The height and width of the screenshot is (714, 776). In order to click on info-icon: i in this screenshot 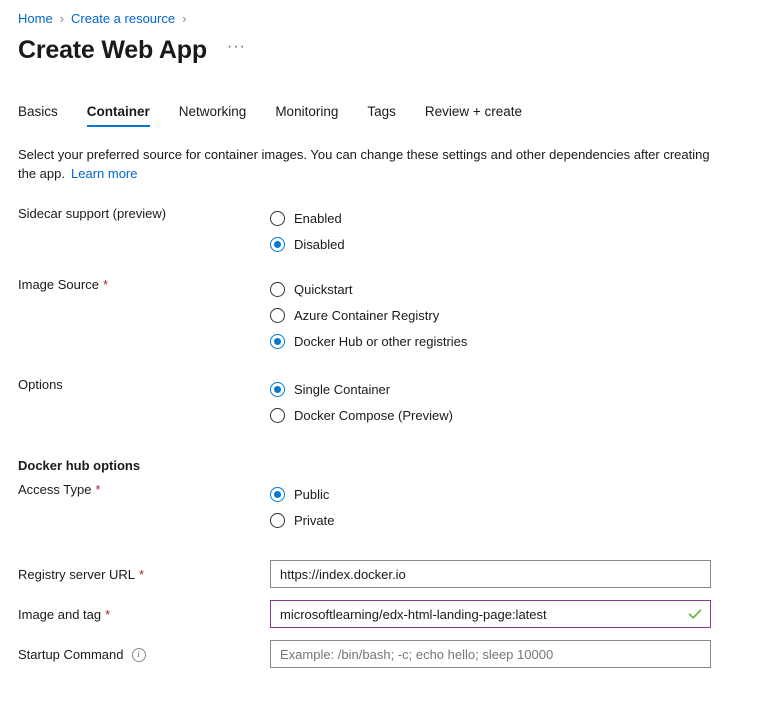, I will do `click(138, 654)`.